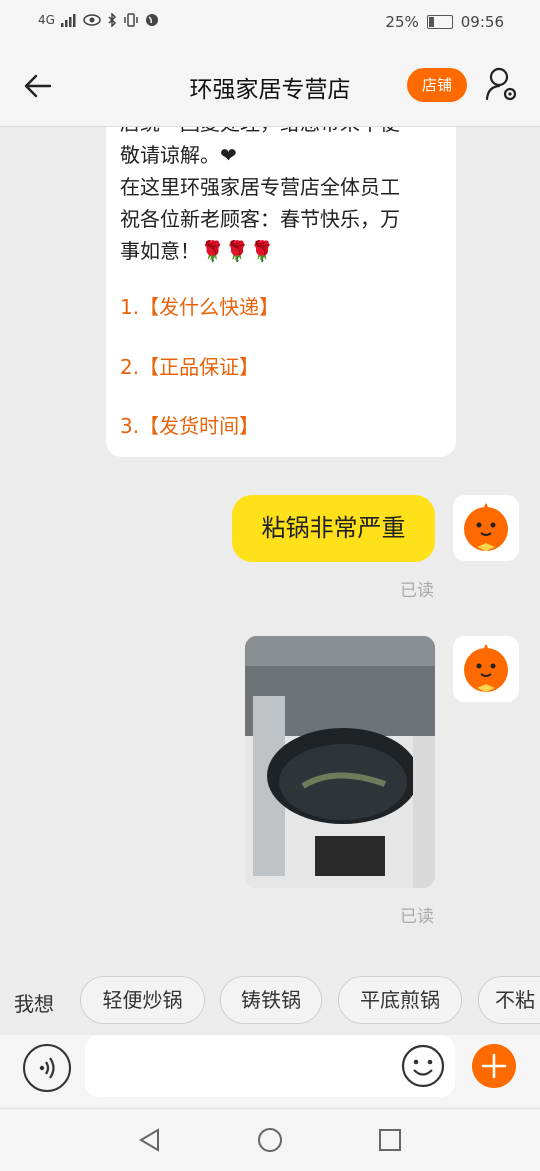 Image resolution: width=540 pixels, height=1171 pixels. What do you see at coordinates (439, 22) in the screenshot?
I see `battery-icon` at bounding box center [439, 22].